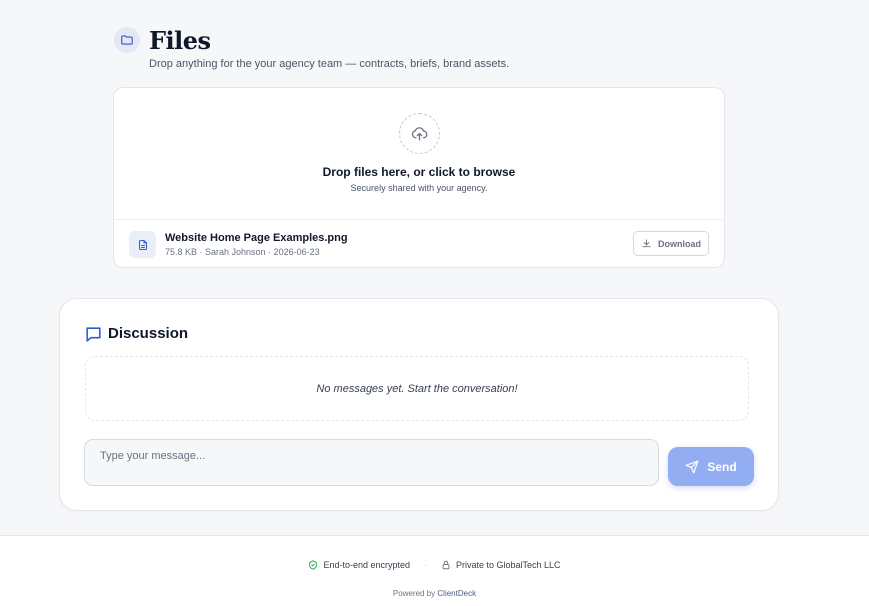 This screenshot has width=869, height=606. What do you see at coordinates (722, 466) in the screenshot?
I see `send-label: Send` at bounding box center [722, 466].